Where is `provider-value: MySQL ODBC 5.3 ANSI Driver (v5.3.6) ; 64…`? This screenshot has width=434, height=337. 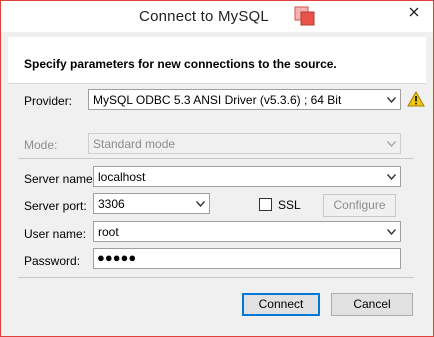 provider-value: MySQL ODBC 5.3 ANSI Driver (v5.3.6) ; 64… is located at coordinates (217, 100).